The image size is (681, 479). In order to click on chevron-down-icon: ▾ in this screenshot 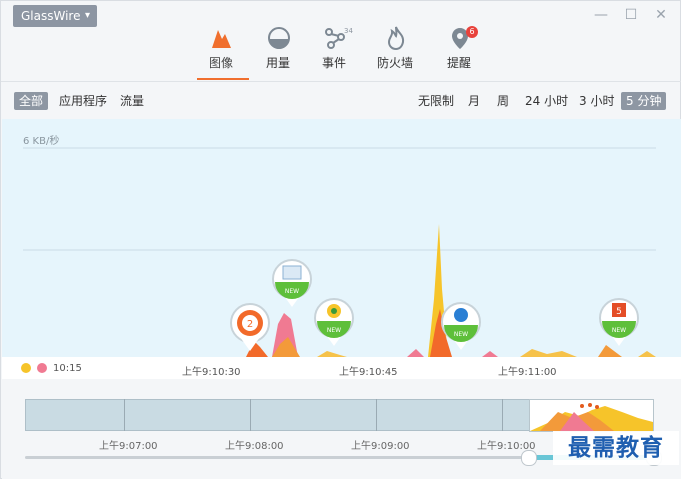, I will do `click(87, 15)`.